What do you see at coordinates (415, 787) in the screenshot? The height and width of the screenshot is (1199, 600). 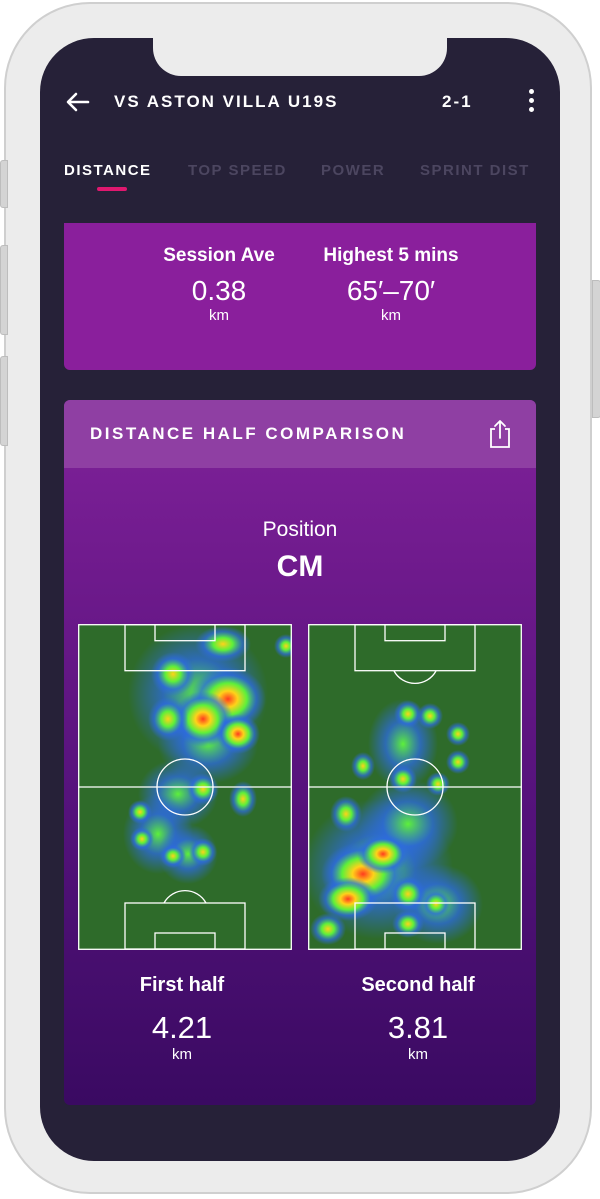 I see `second-half-heatmap` at bounding box center [415, 787].